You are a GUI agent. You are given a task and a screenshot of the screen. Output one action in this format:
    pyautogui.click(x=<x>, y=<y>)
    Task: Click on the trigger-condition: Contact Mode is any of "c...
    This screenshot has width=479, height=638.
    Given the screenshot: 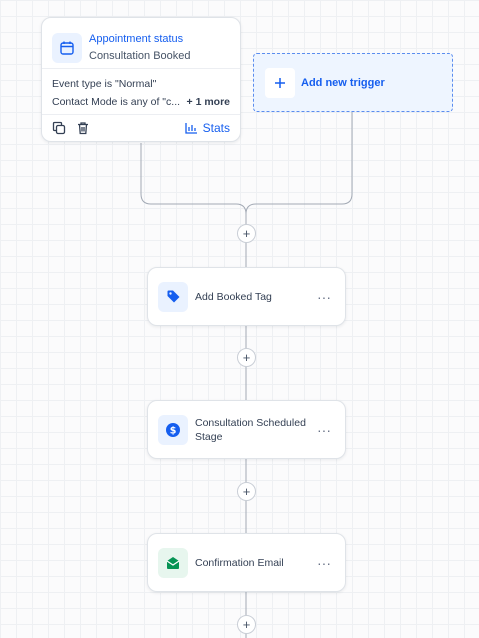 What is the action you would take?
    pyautogui.click(x=116, y=102)
    